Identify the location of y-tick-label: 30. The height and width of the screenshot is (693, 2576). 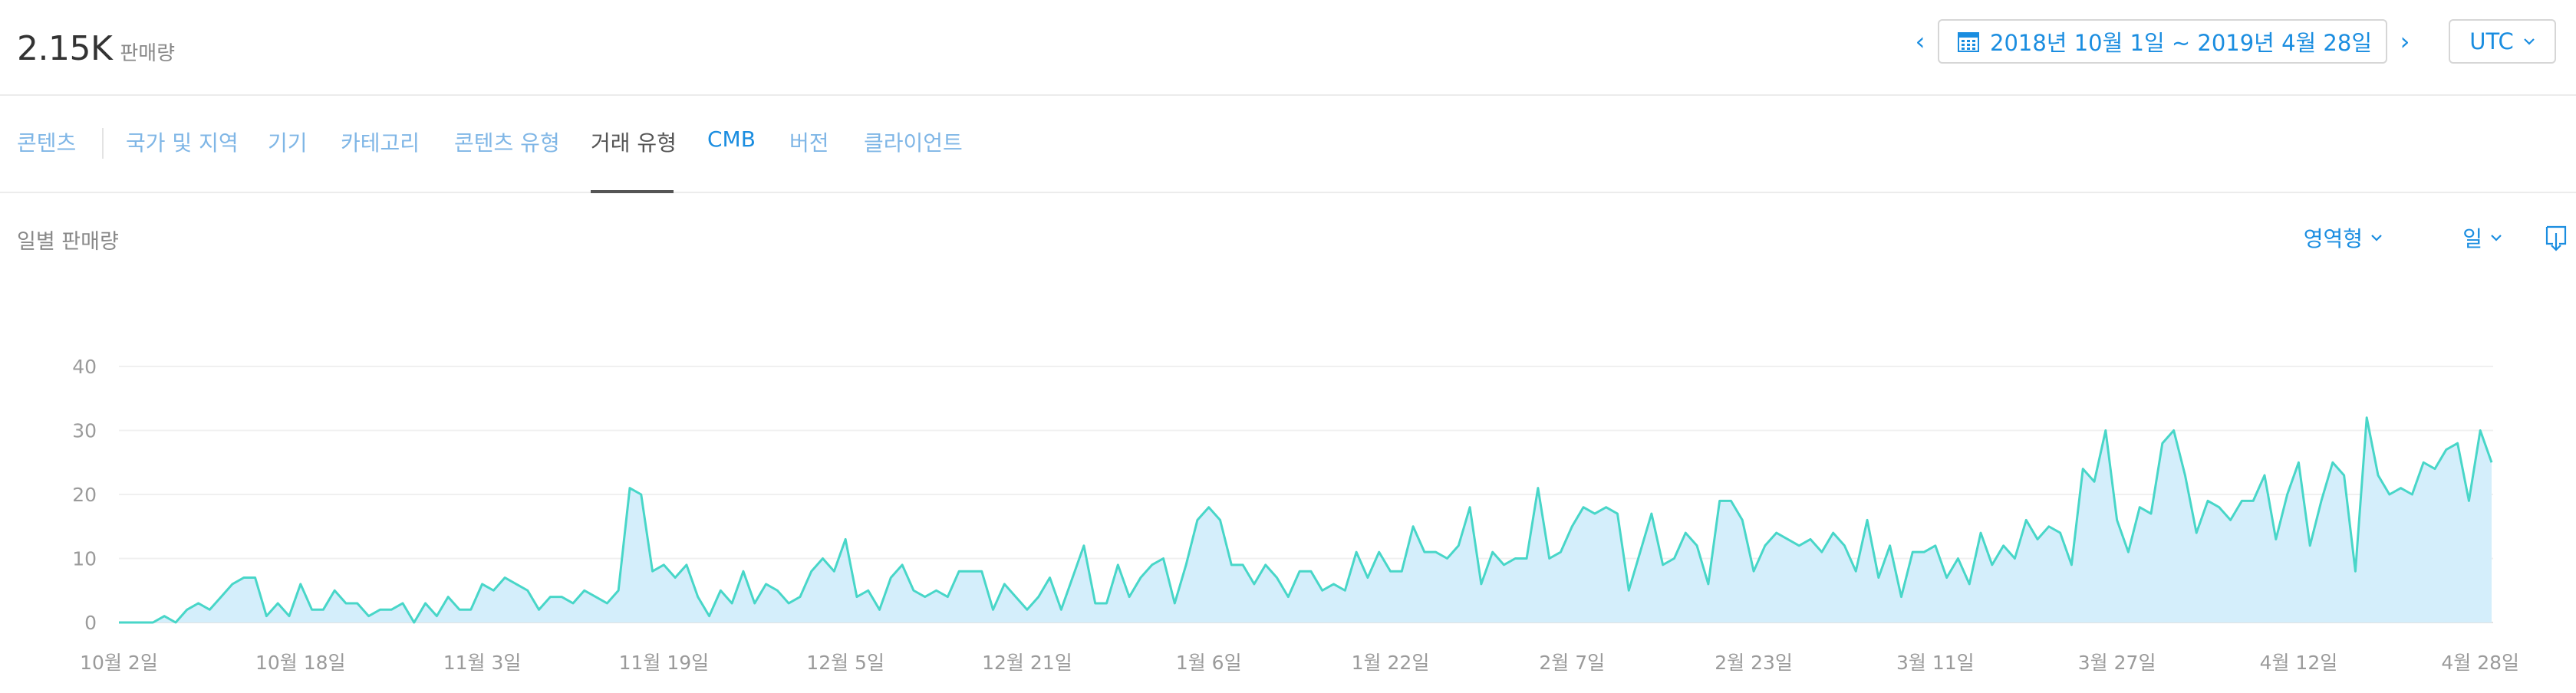
(84, 431).